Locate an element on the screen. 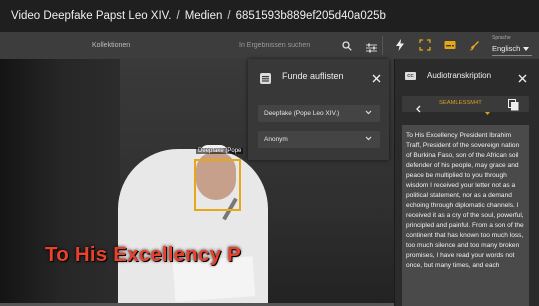 The height and width of the screenshot is (306, 539). breadcrumb-item-media: Medien is located at coordinates (204, 16).